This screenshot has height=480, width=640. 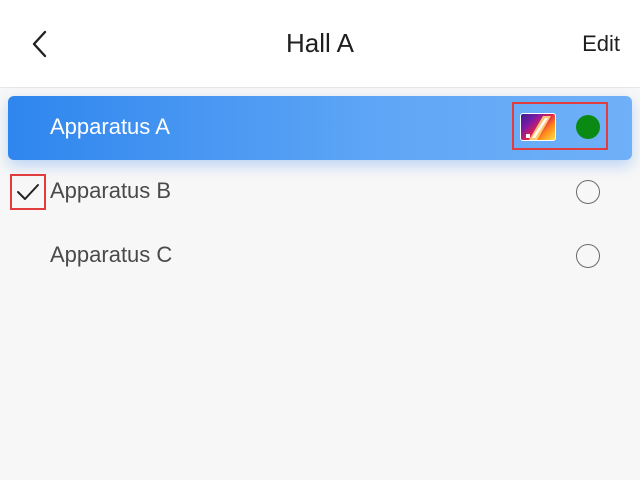 What do you see at coordinates (111, 190) in the screenshot?
I see `list-item-label: Apparatus B` at bounding box center [111, 190].